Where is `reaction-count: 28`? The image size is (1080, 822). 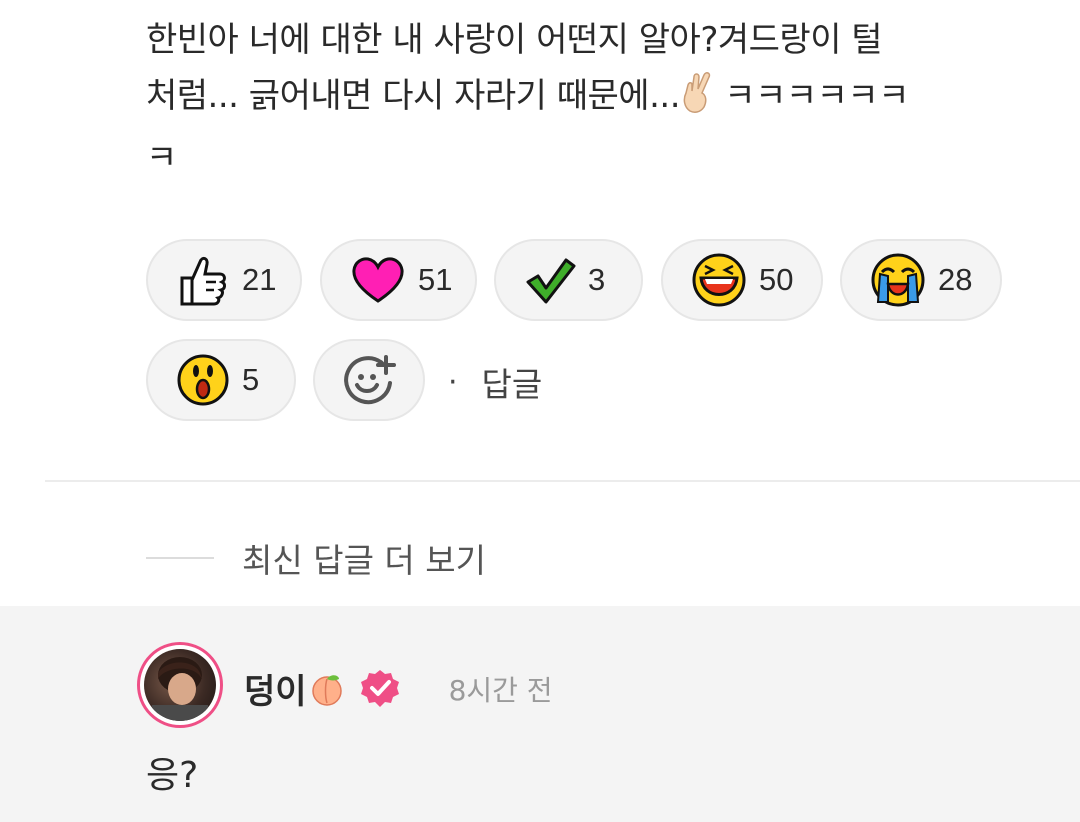
reaction-count: 28 is located at coordinates (955, 279).